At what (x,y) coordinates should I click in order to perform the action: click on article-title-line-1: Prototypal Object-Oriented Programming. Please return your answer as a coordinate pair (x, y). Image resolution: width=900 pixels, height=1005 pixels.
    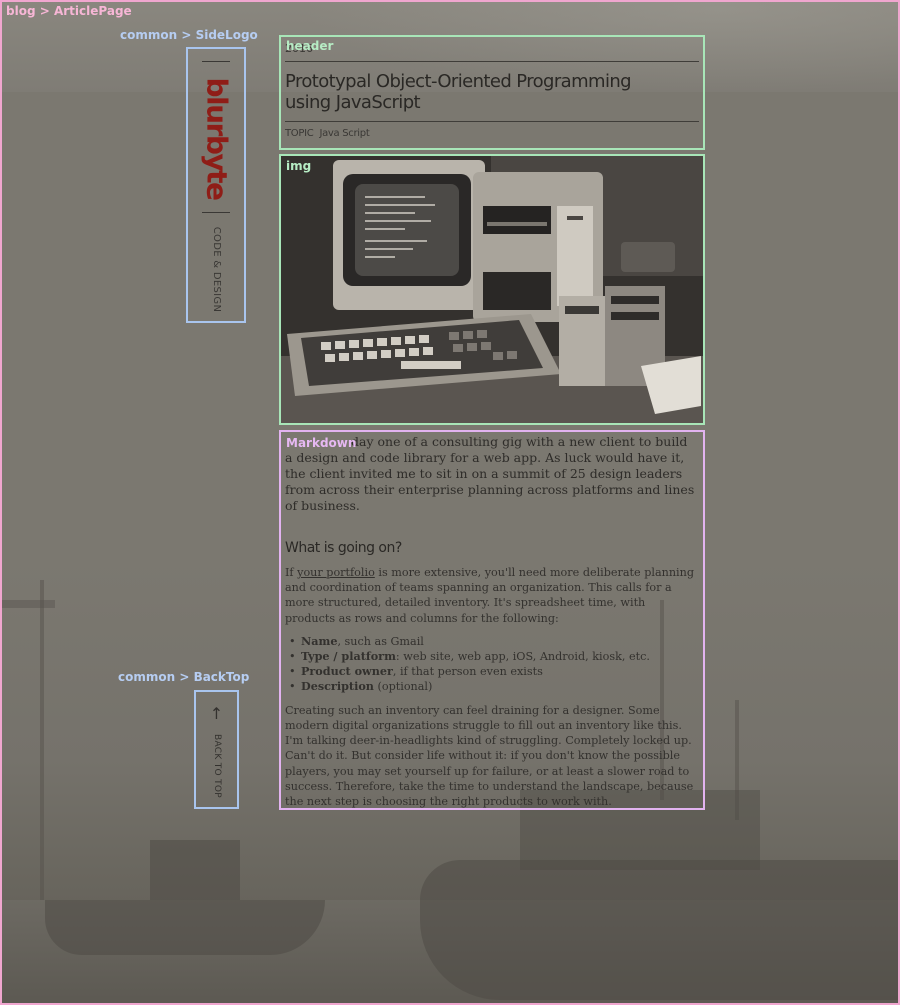
    Looking at the image, I should click on (458, 81).